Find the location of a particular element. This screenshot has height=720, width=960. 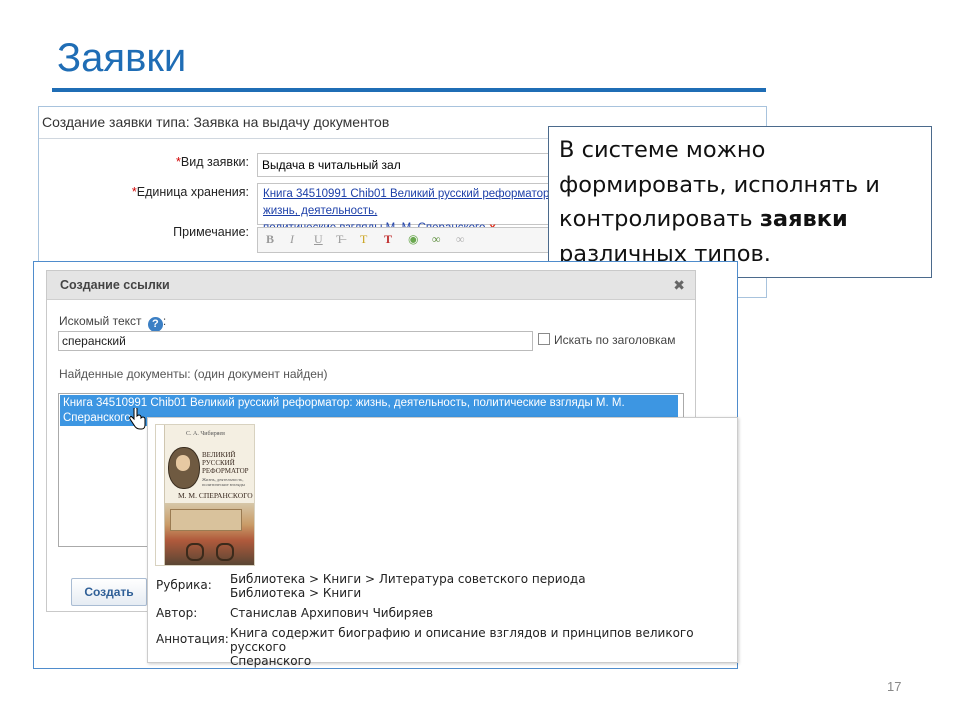

unit-label: *Единица хранения: is located at coordinates (190, 192).